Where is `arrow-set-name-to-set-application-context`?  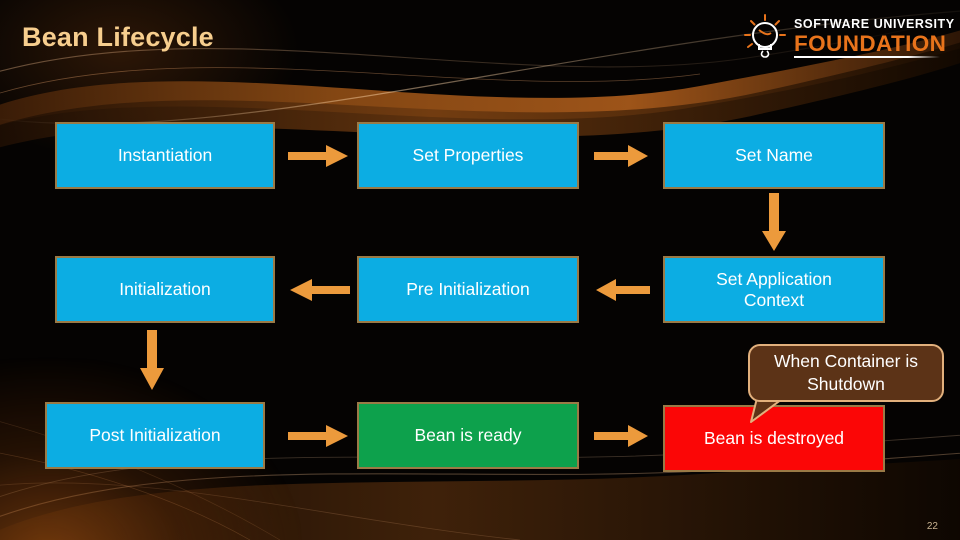 arrow-set-name-to-set-application-context is located at coordinates (774, 222).